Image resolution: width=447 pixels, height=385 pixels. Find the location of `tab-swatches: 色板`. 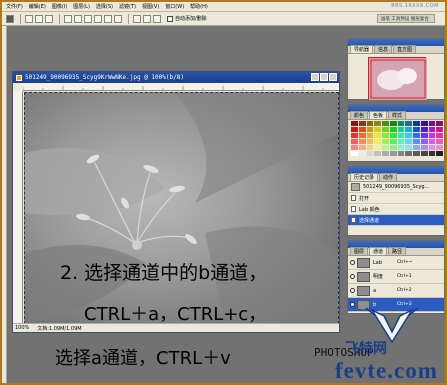

tab-swatches: 色板 is located at coordinates (378, 115).